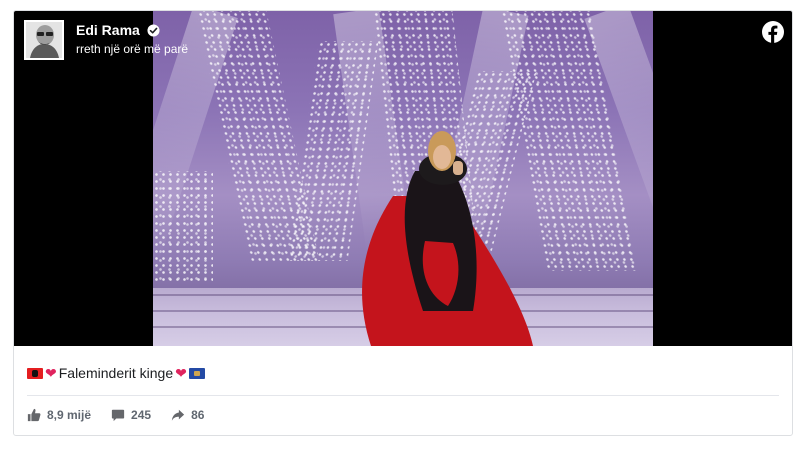  What do you see at coordinates (132, 49) in the screenshot?
I see `post-timestamp: rreth një orë më parë` at bounding box center [132, 49].